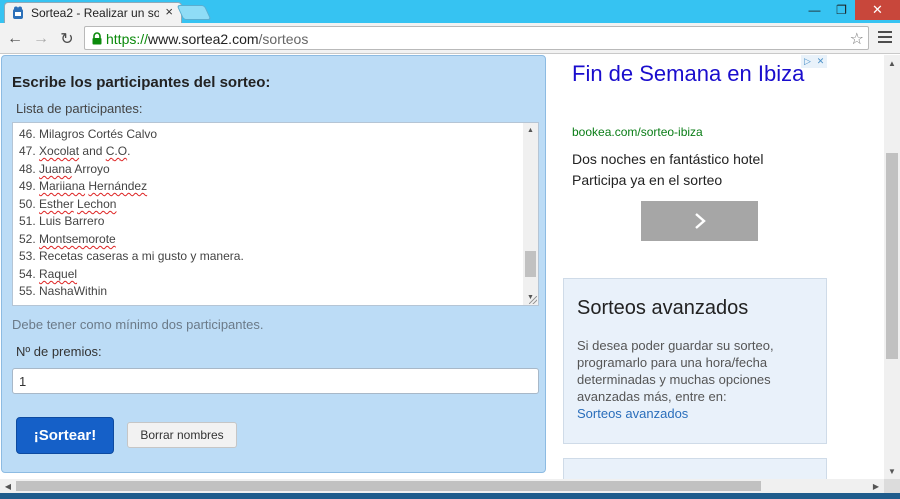 The image size is (900, 499). What do you see at coordinates (194, 12) in the screenshot?
I see `new-tab-button` at bounding box center [194, 12].